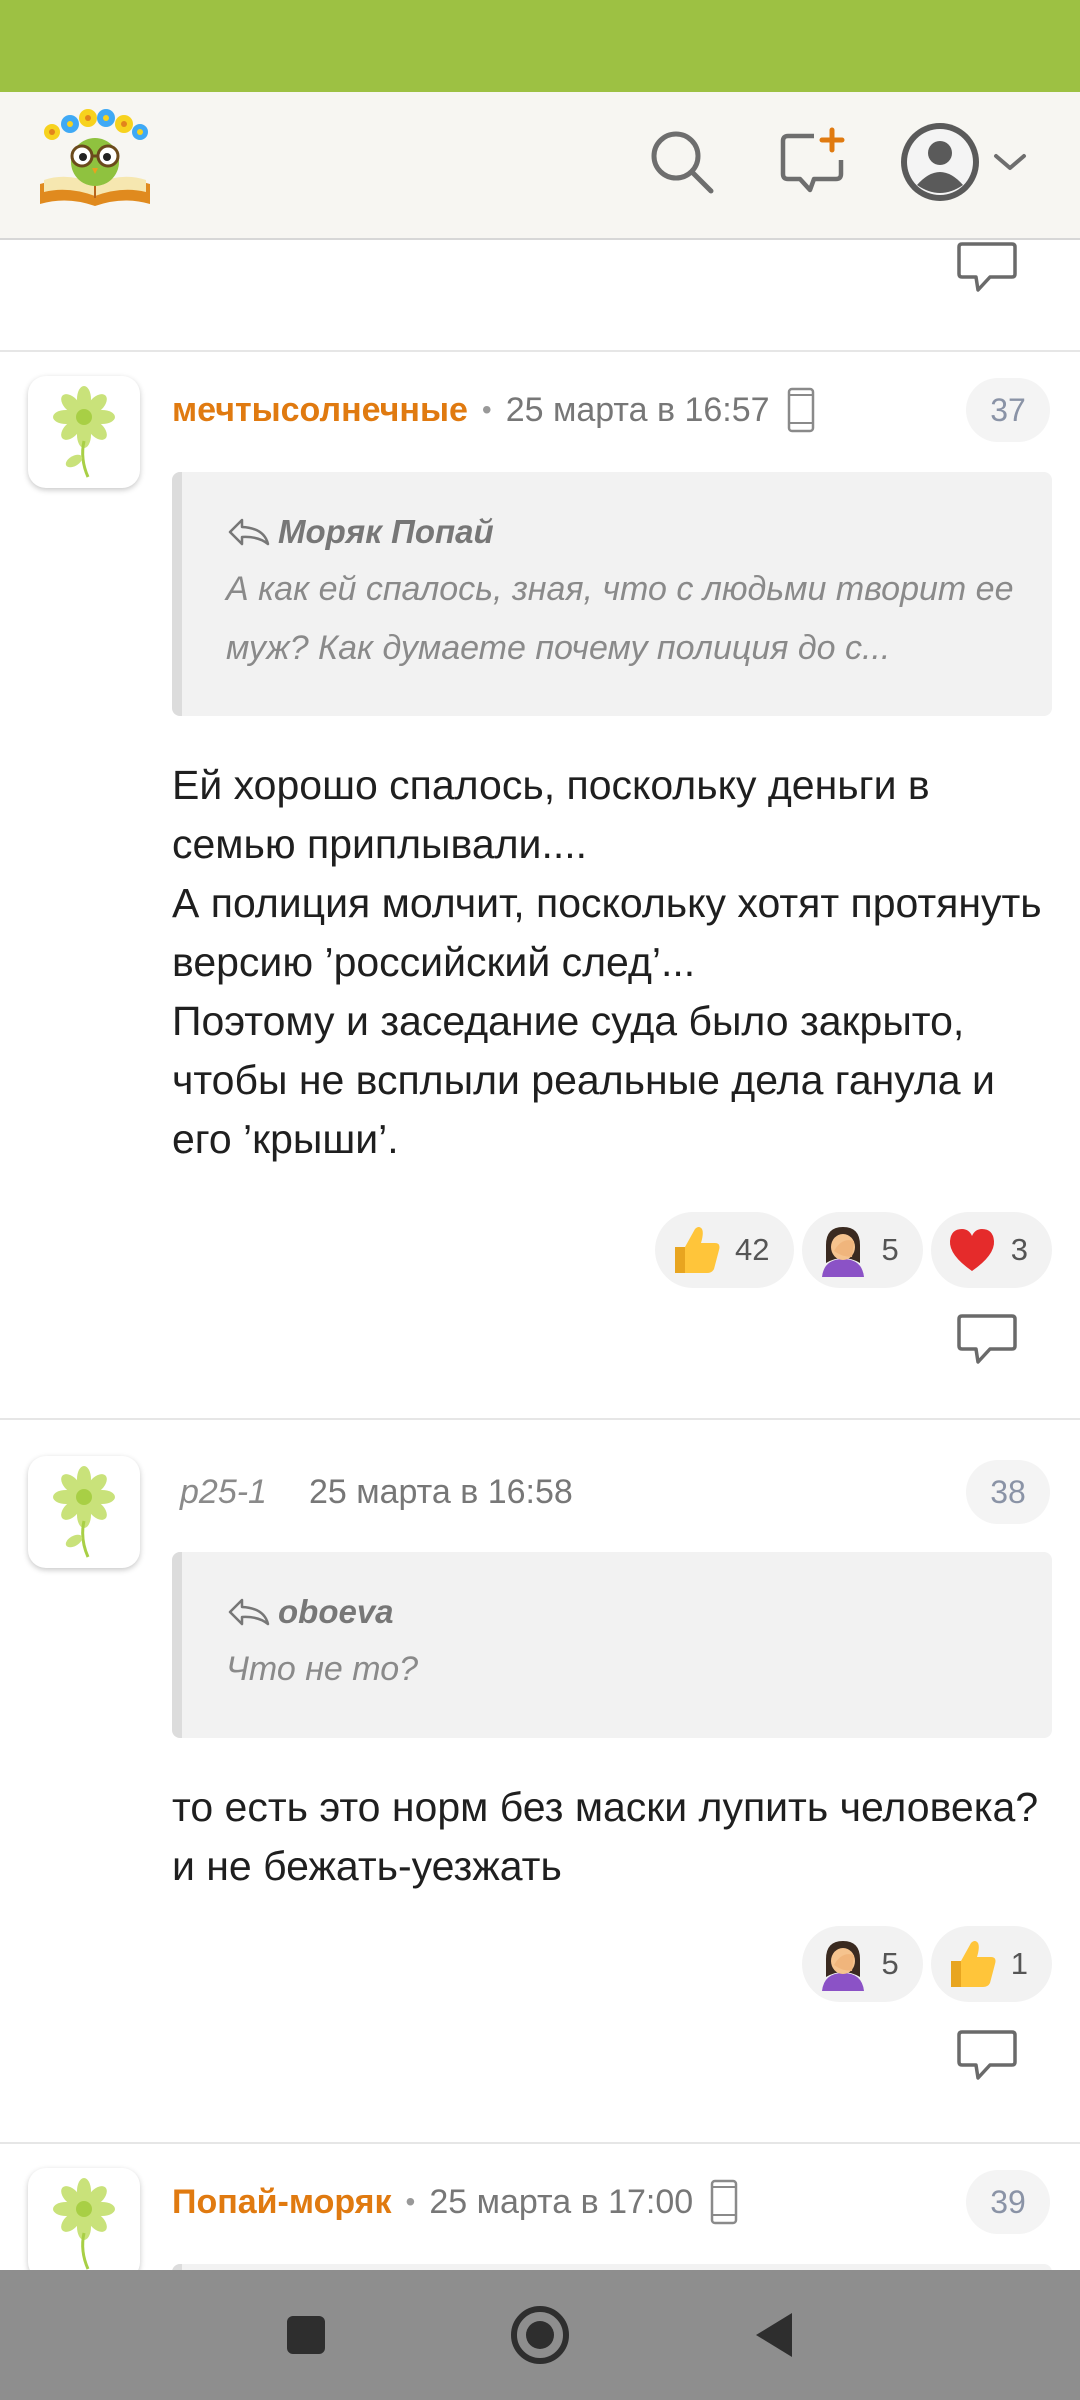 This screenshot has height=2400, width=1080. I want to click on comment-author: мечтысолнечные, so click(320, 410).